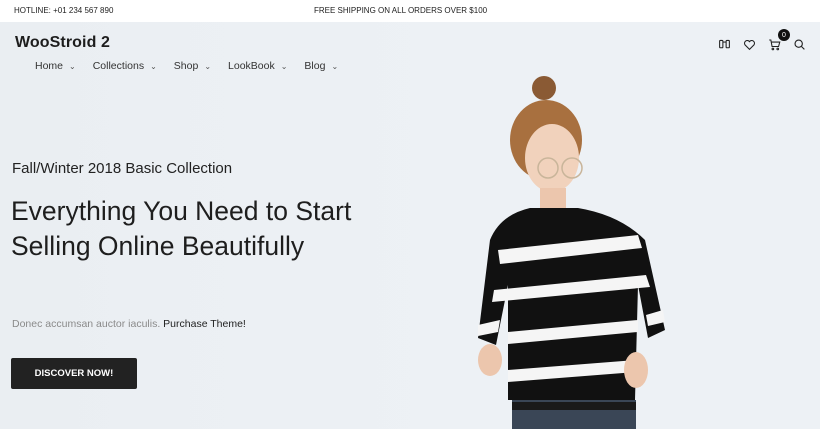 This screenshot has width=820, height=429. I want to click on hotline-text: HOTLINE: +01 234 567 890, so click(64, 10).